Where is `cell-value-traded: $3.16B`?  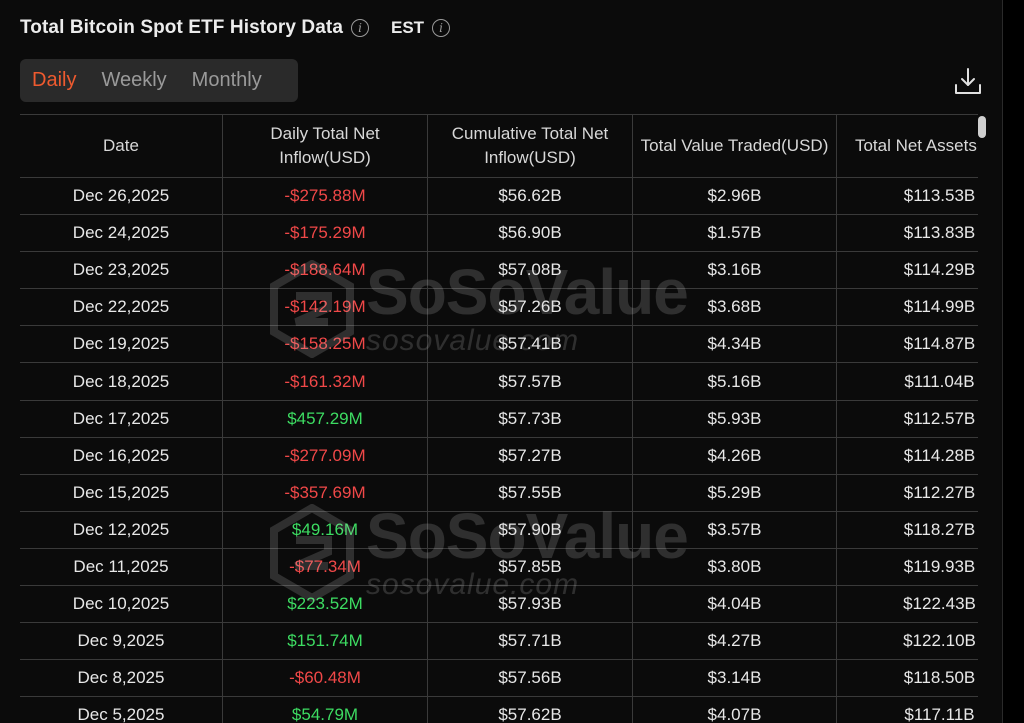 cell-value-traded: $3.16B is located at coordinates (734, 270).